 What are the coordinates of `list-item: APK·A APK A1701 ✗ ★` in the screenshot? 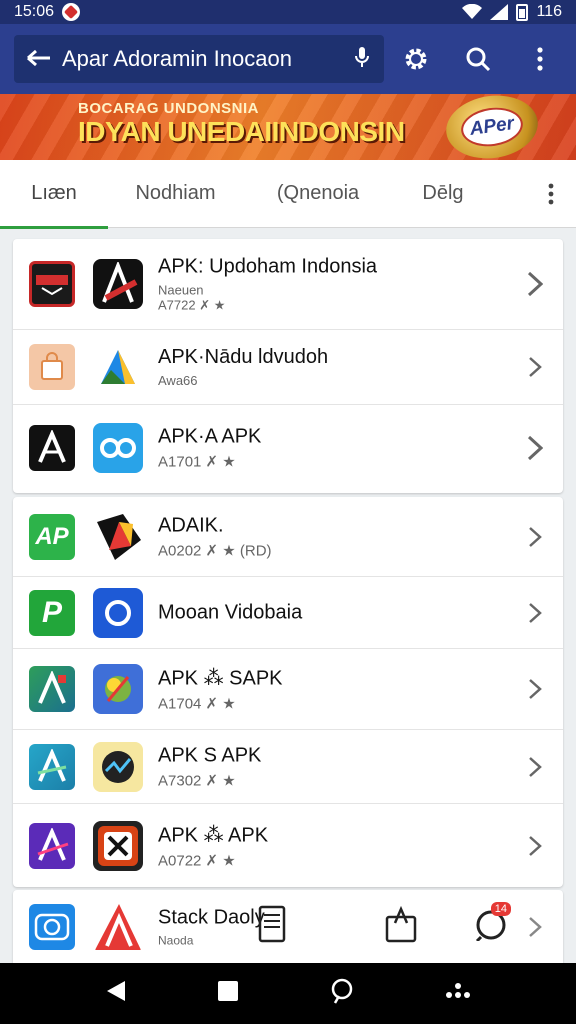 It's located at (288, 448).